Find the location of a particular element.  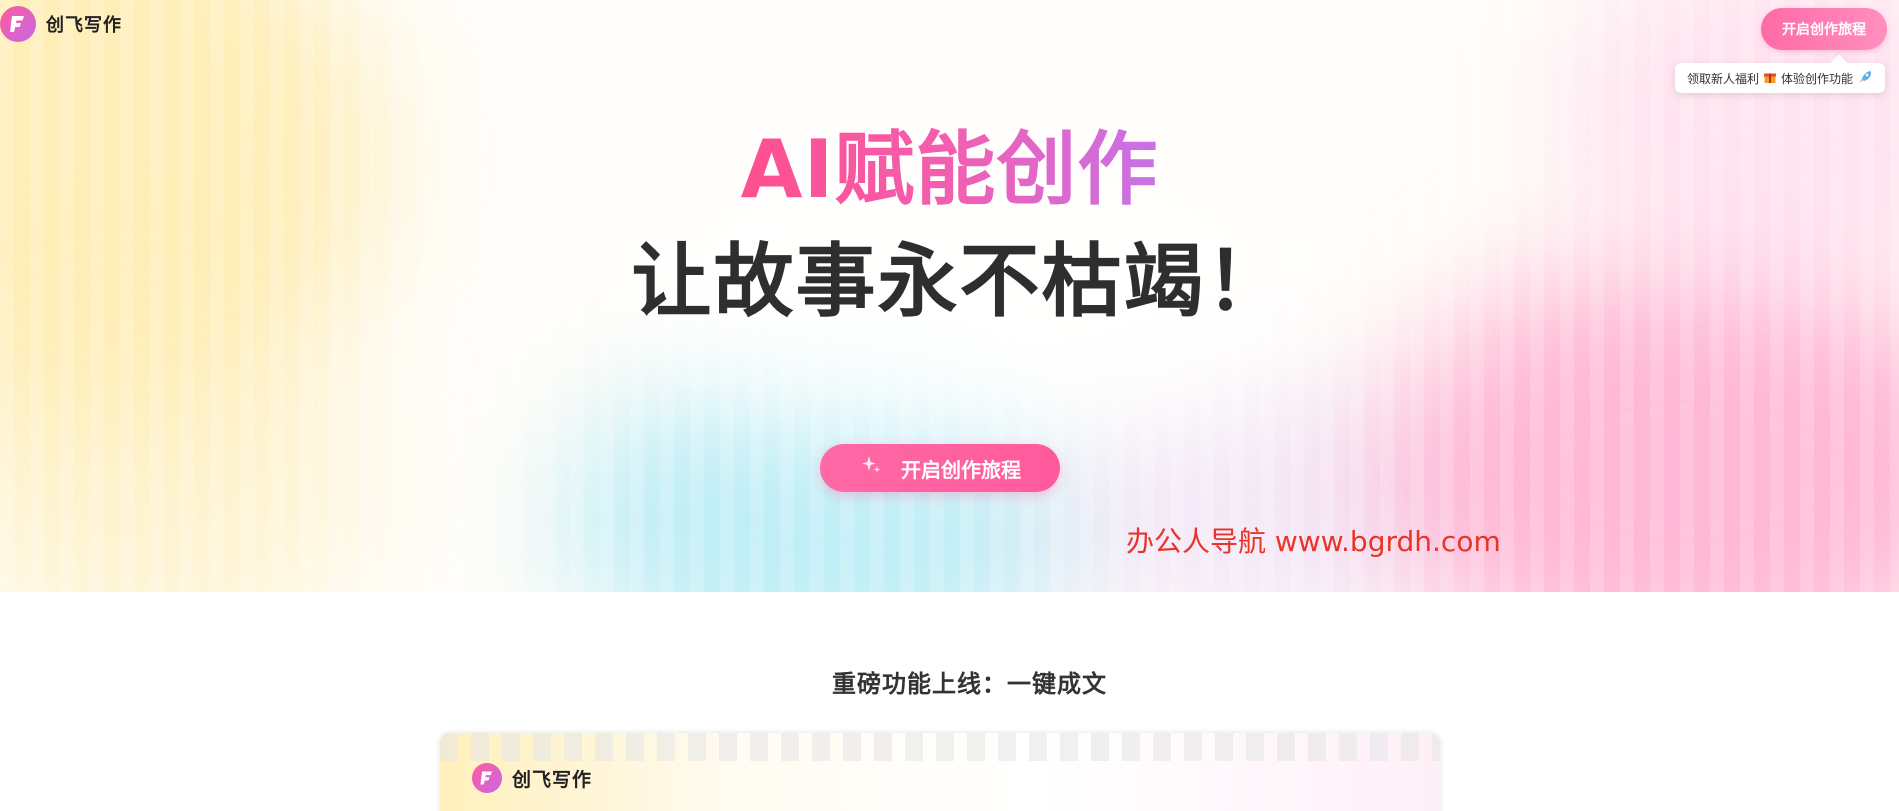

site-logo: 创飞写作 is located at coordinates (61, 24).